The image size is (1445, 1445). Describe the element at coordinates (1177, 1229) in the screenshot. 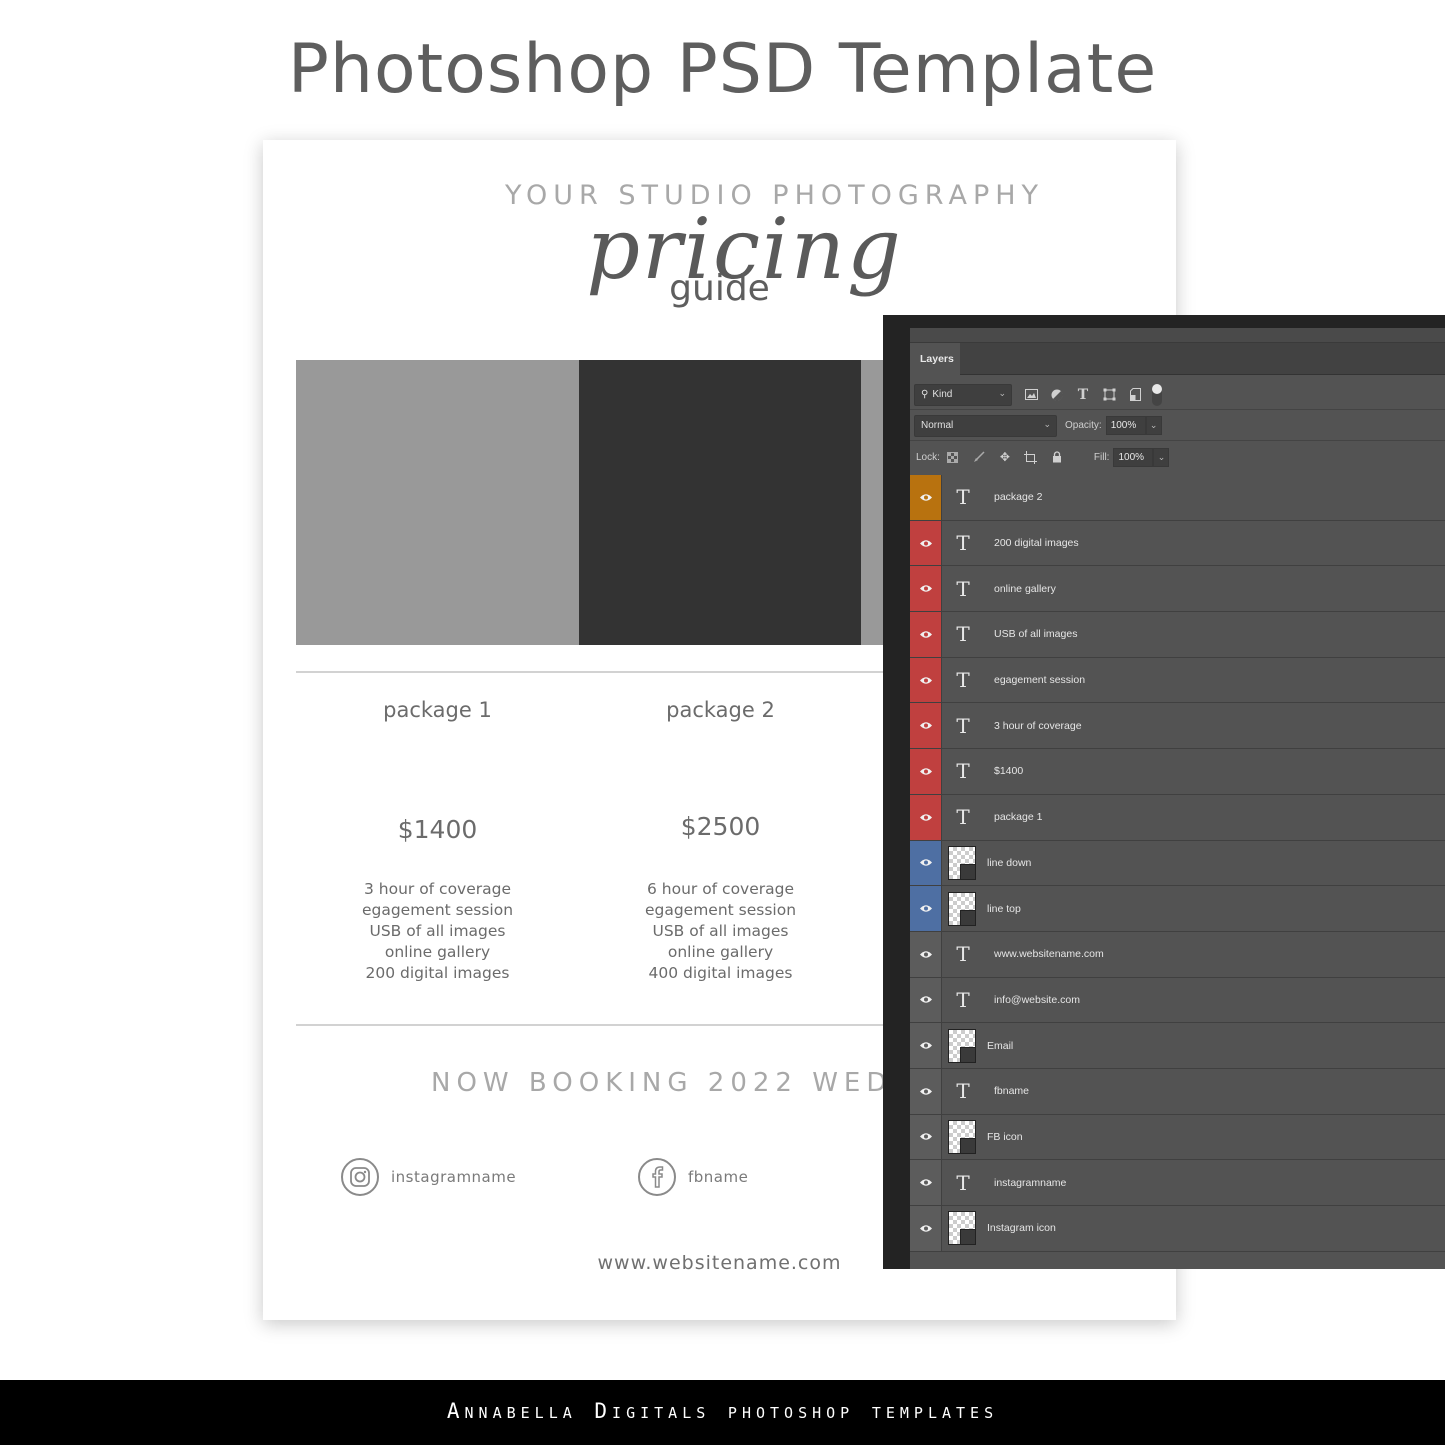

I see `layer-row: Instagram icon` at that location.